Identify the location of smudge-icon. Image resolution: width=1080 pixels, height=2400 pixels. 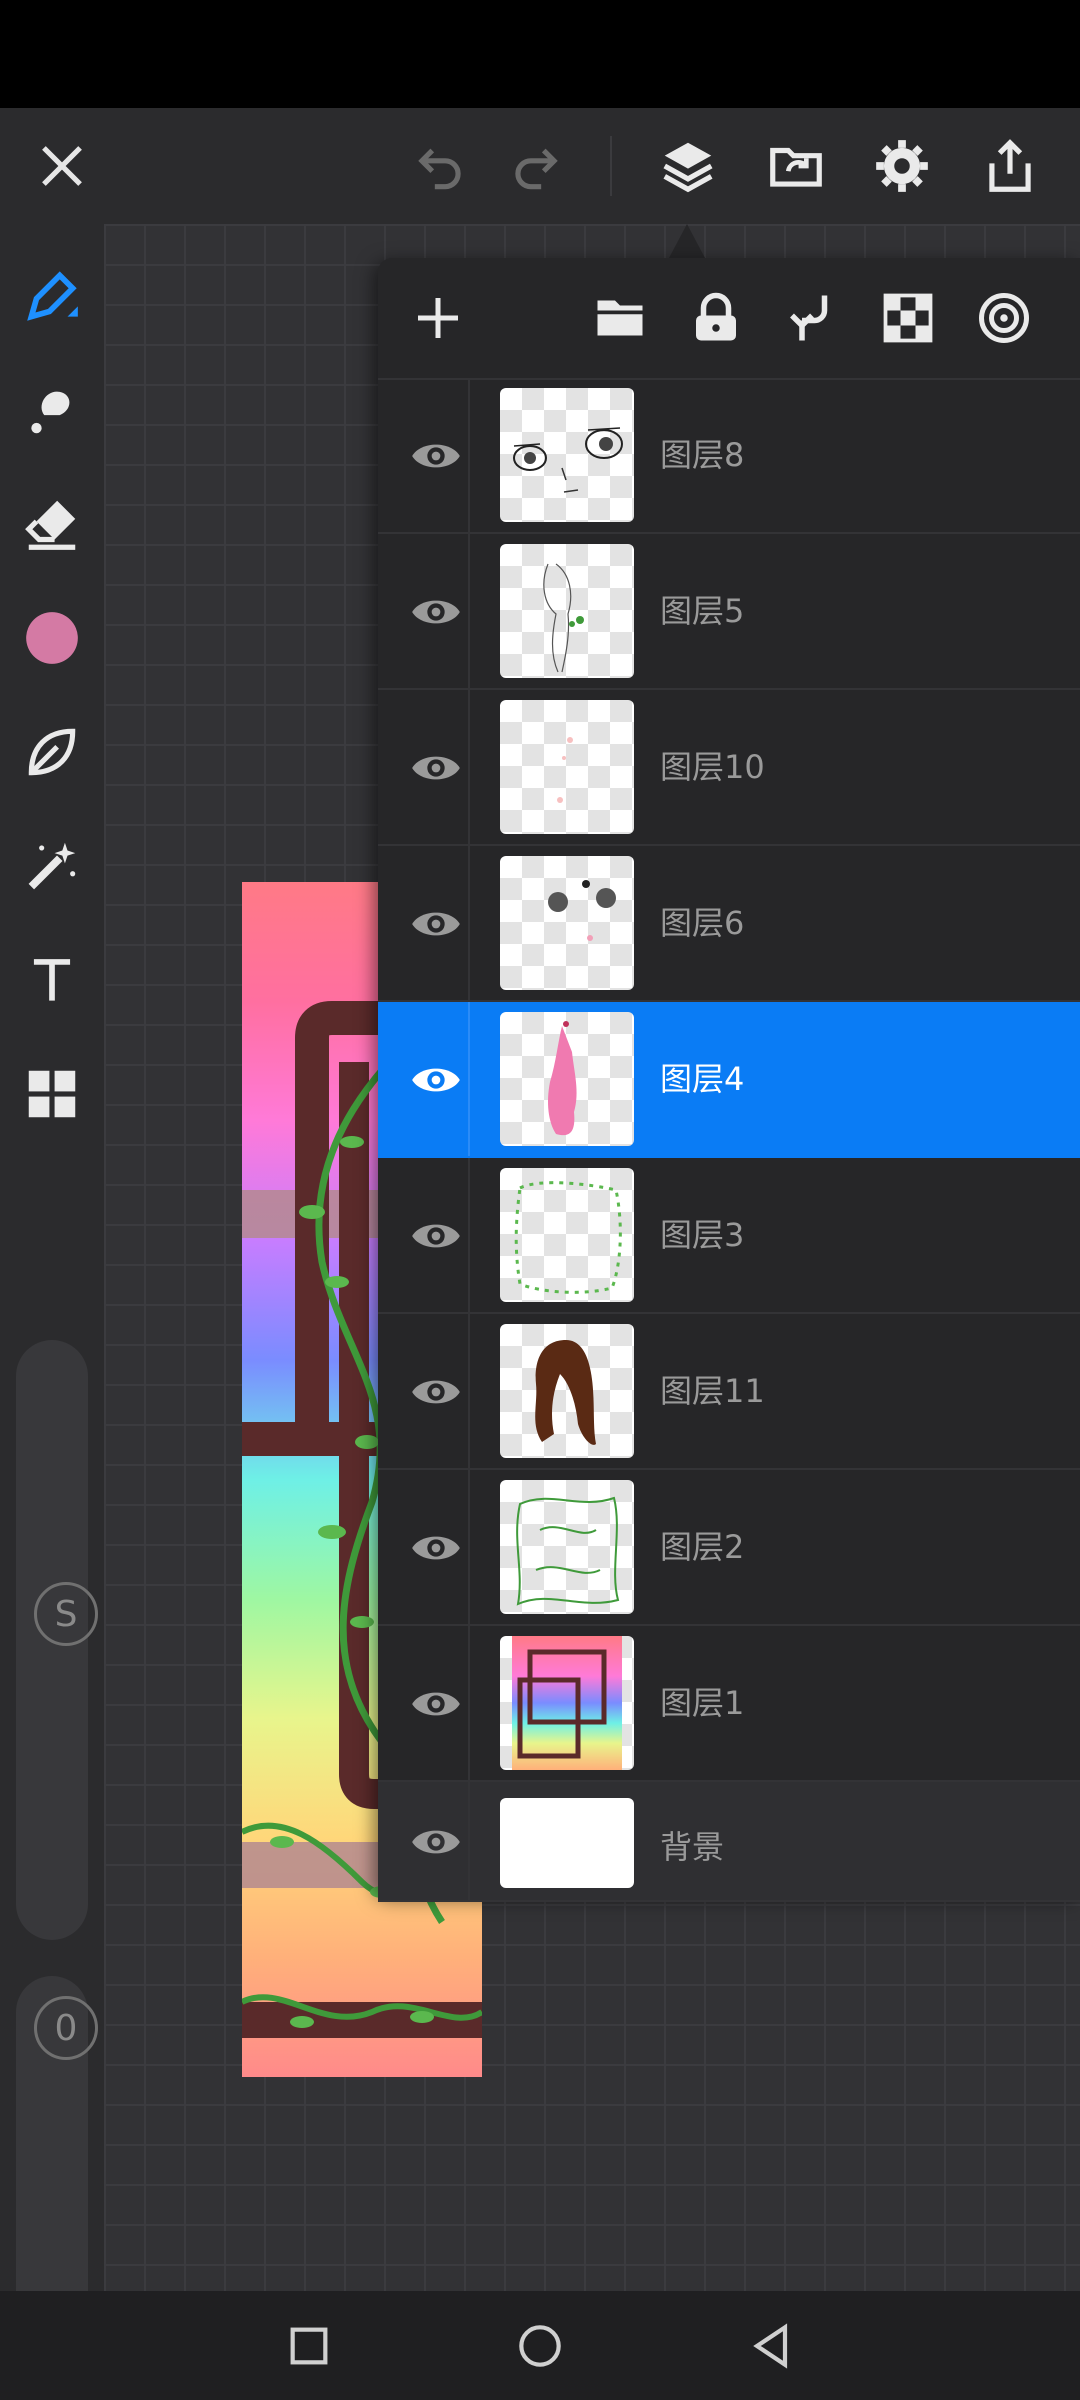
(52, 410).